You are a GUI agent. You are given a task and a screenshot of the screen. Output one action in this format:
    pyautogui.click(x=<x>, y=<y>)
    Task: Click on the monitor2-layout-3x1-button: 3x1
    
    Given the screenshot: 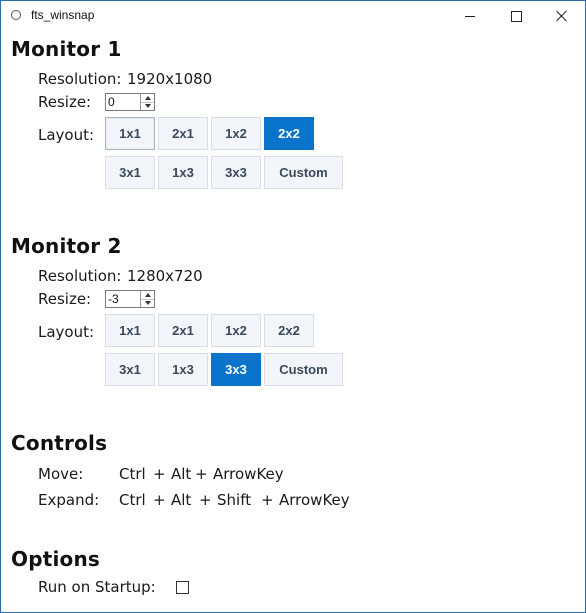 What is the action you would take?
    pyautogui.click(x=130, y=369)
    